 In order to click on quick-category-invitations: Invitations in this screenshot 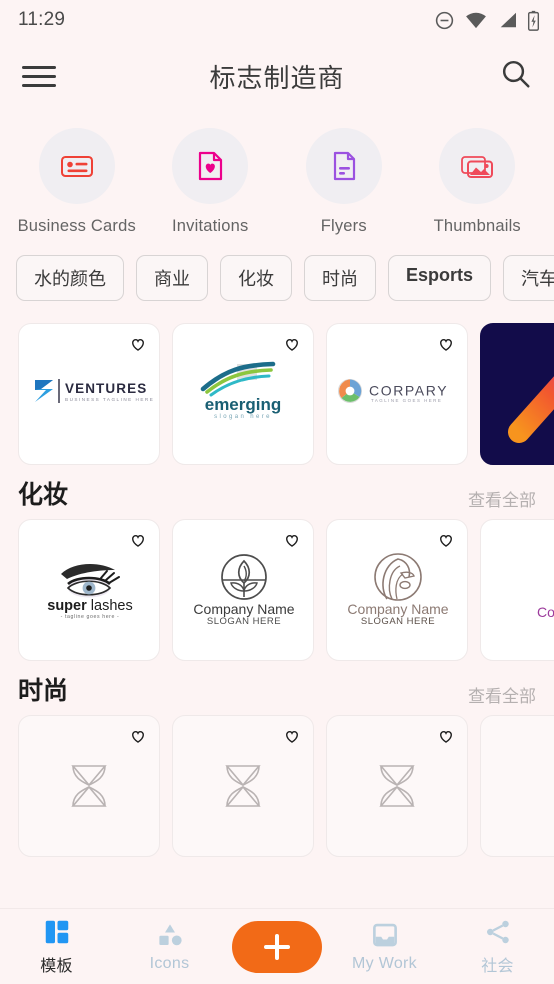, I will do `click(210, 182)`.